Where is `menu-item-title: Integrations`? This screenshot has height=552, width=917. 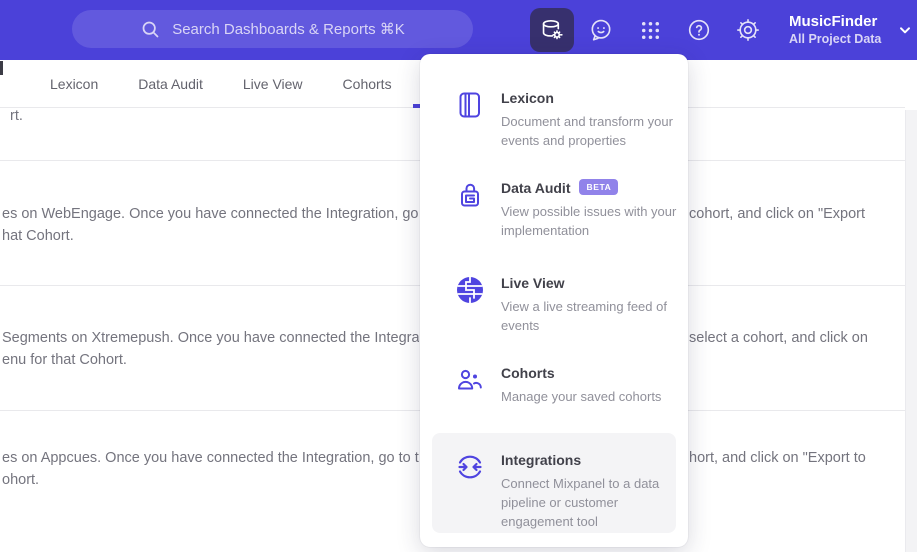 menu-item-title: Integrations is located at coordinates (541, 460).